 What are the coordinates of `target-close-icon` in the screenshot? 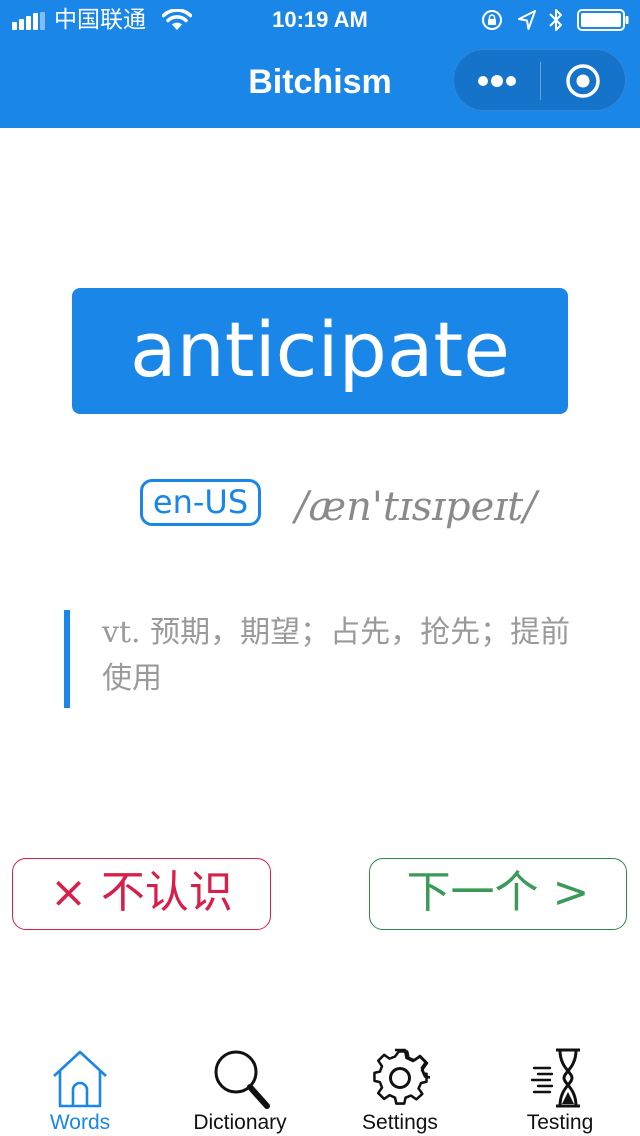 It's located at (584, 81).